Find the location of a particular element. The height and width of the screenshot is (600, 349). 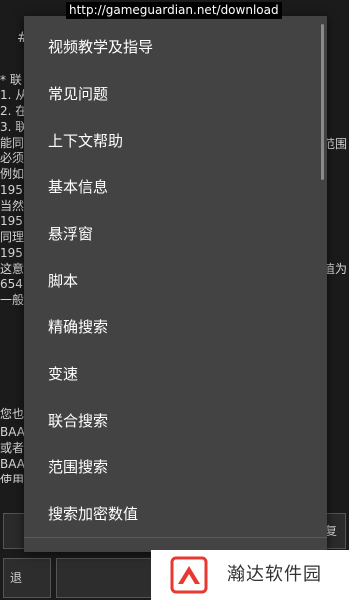

menu-item-script: 脚本 is located at coordinates (169, 281).